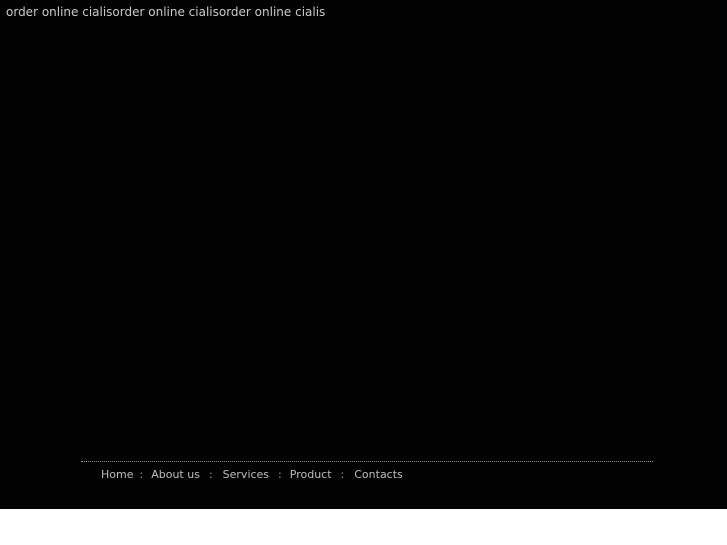  Describe the element at coordinates (175, 474) in the screenshot. I see `footer-link-about-us: About us` at that location.